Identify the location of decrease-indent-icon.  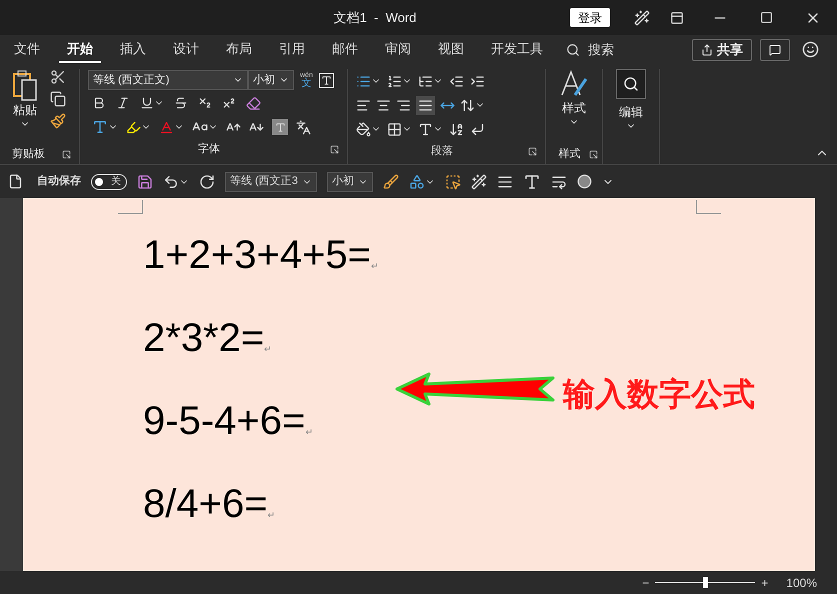
(456, 81).